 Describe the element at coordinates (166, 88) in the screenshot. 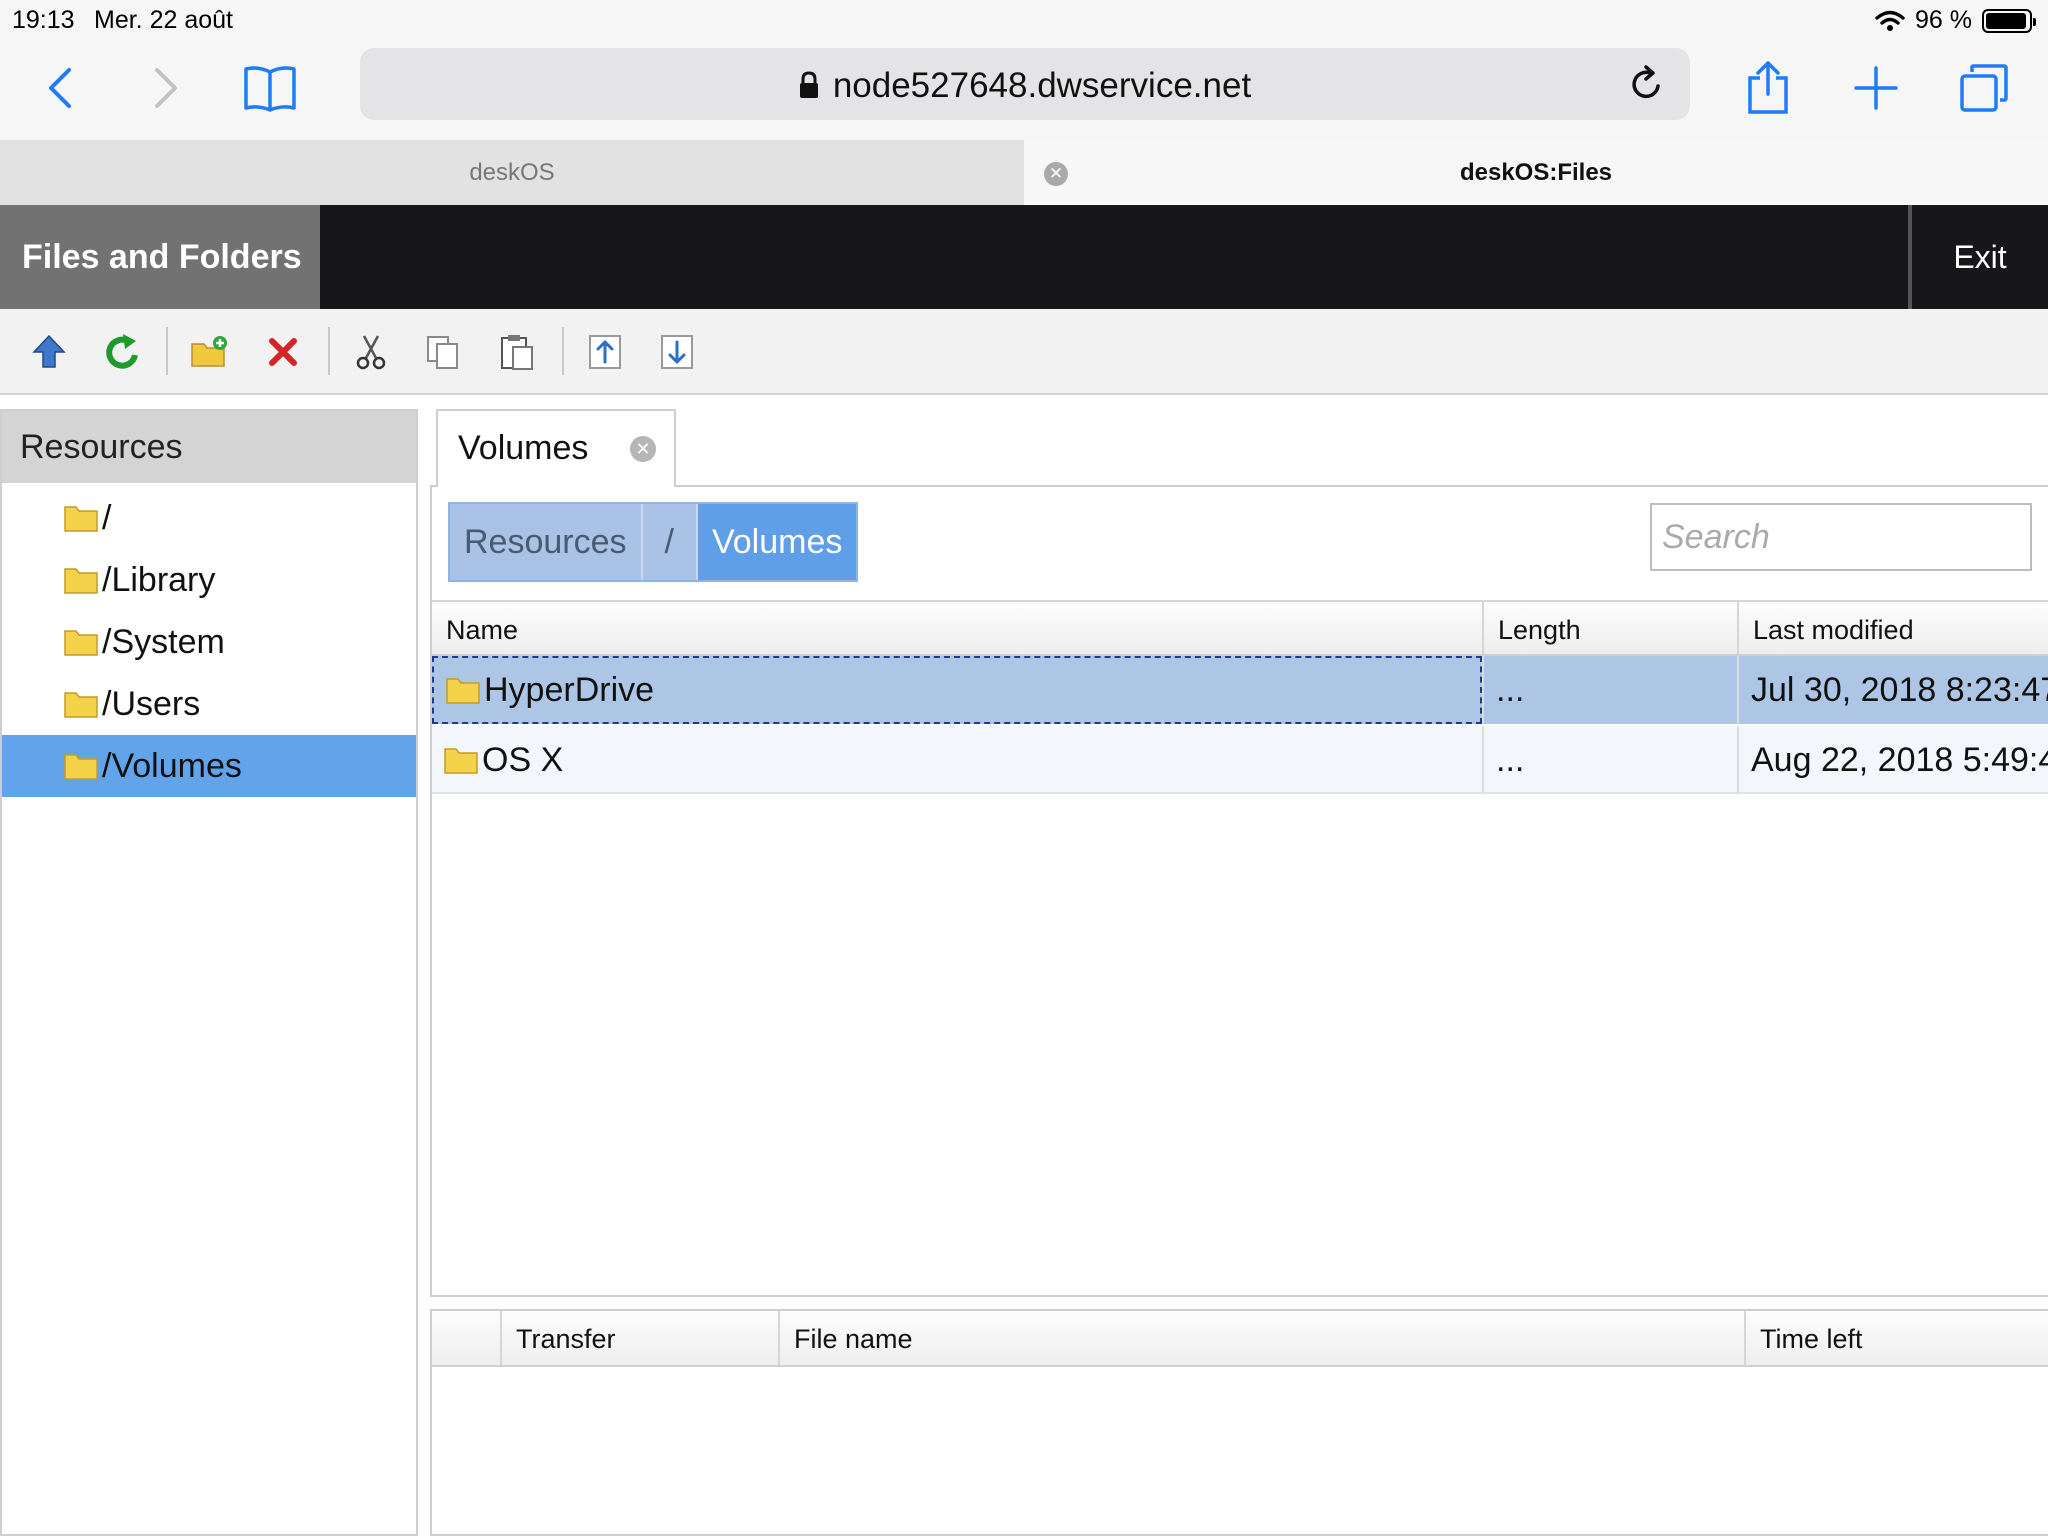

I see `forward-icon` at that location.